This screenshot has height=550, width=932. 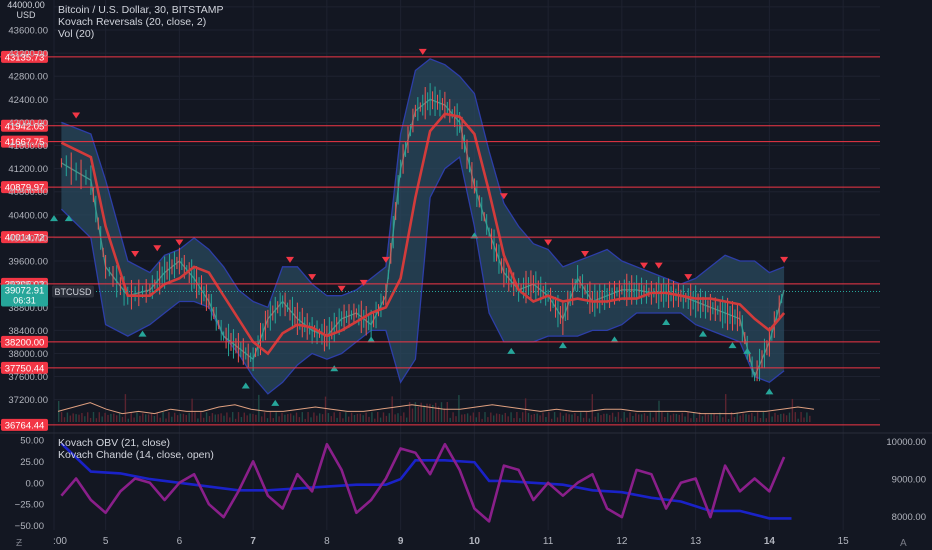 I want to click on indicator-reversals-label: Kovach Reversals (20, close, 2), so click(x=141, y=22).